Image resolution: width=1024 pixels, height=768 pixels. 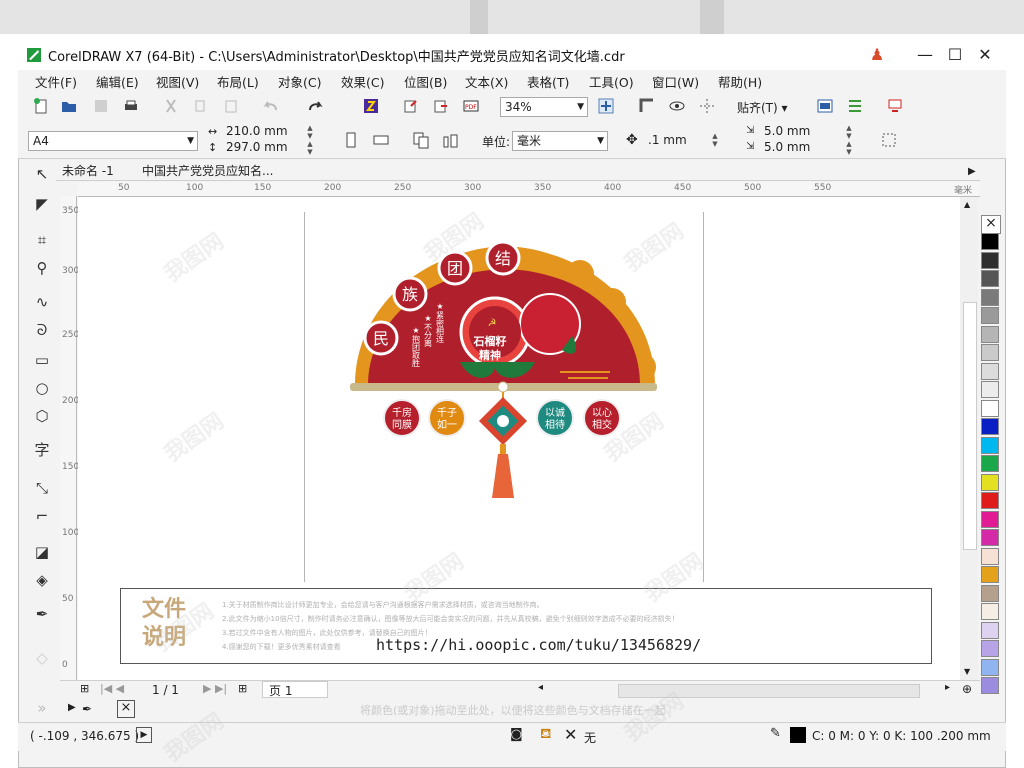 What do you see at coordinates (849, 148) in the screenshot?
I see `dup-y-spinner: ▲ ▼` at bounding box center [849, 148].